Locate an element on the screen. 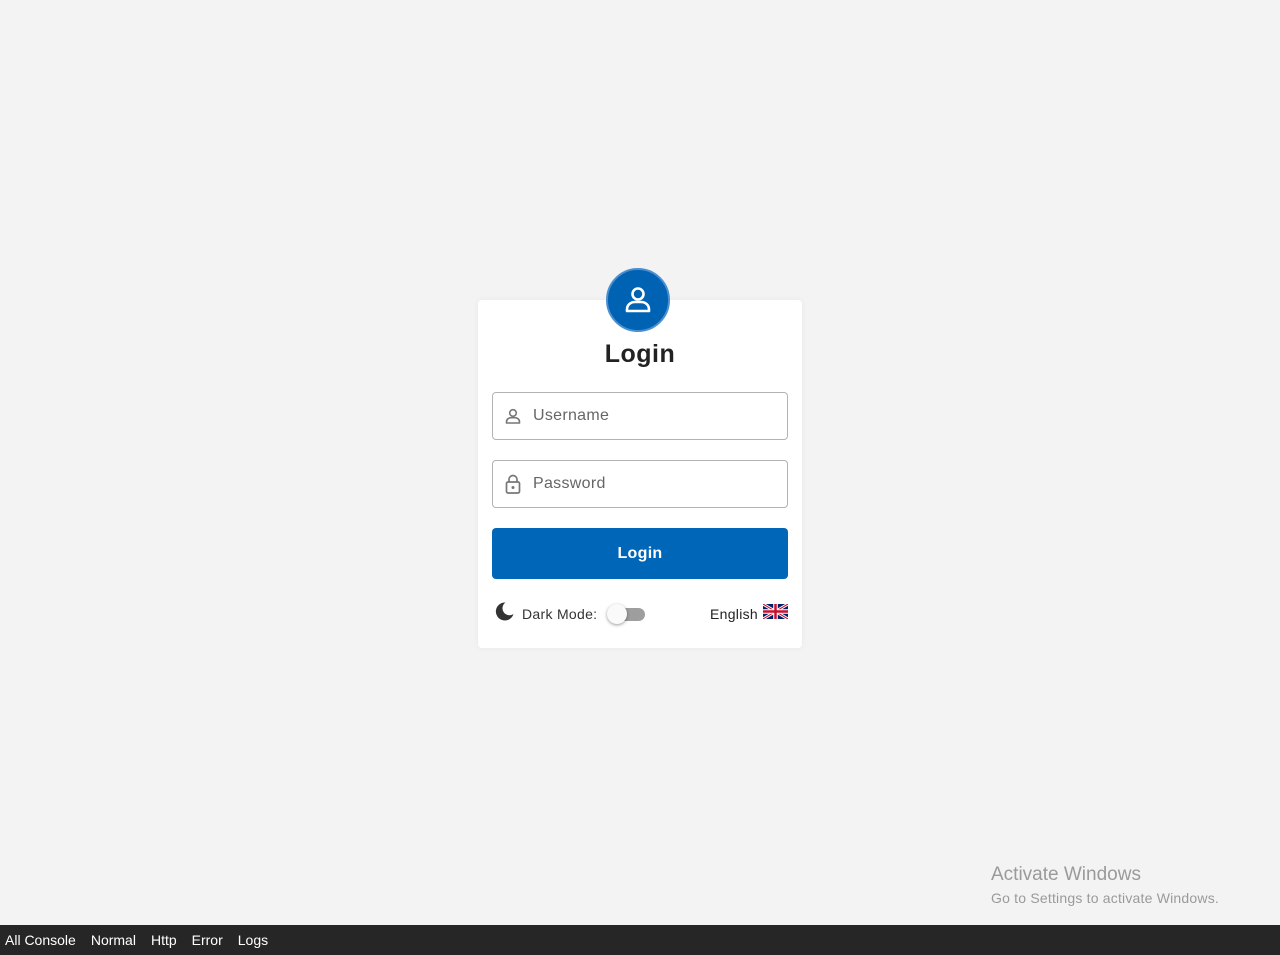 The image size is (1280, 955). dark-mode-row: Dark Mode: is located at coordinates (570, 614).